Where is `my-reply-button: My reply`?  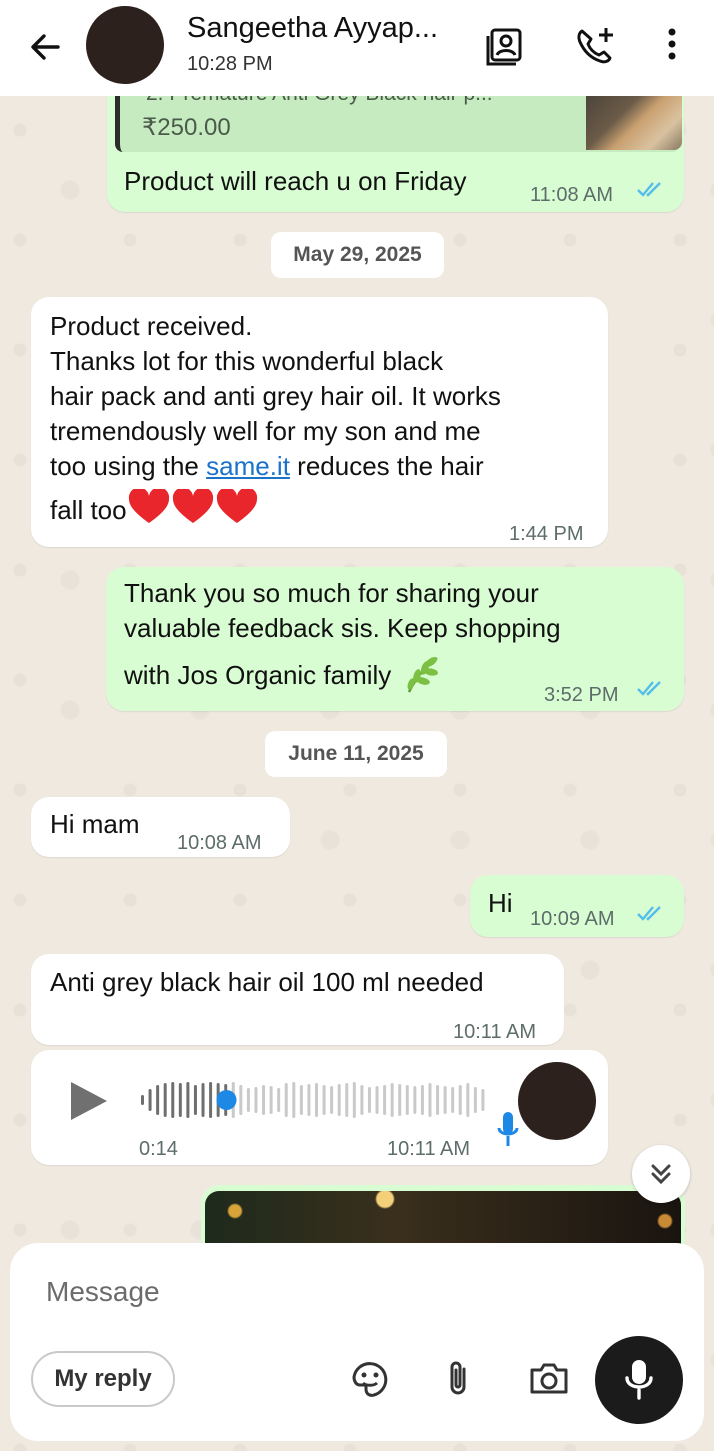 my-reply-button: My reply is located at coordinates (103, 1379).